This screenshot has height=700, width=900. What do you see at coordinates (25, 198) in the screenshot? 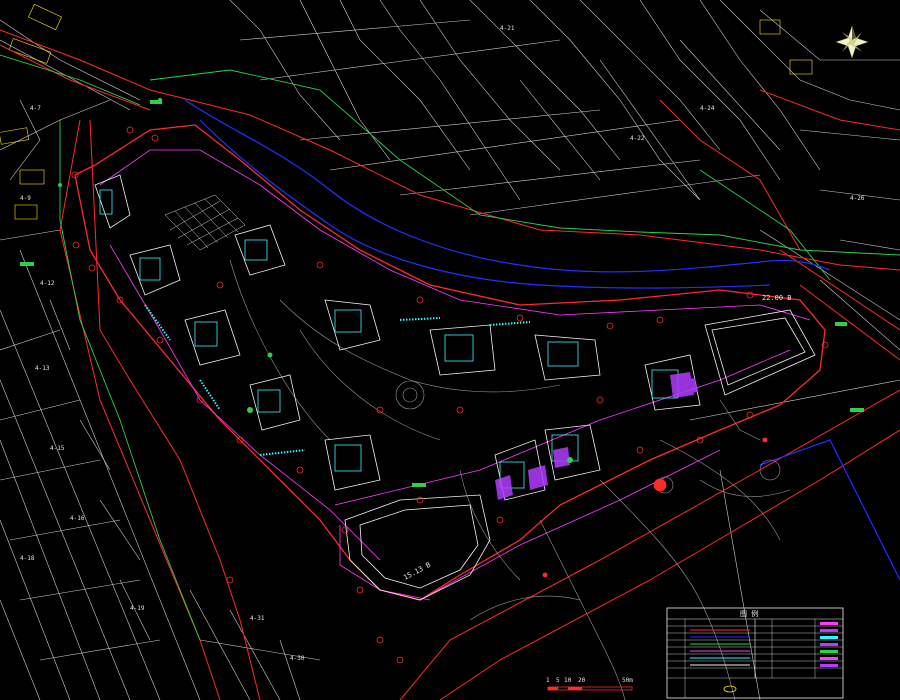
I see `parcel-label: 4-9` at bounding box center [25, 198].